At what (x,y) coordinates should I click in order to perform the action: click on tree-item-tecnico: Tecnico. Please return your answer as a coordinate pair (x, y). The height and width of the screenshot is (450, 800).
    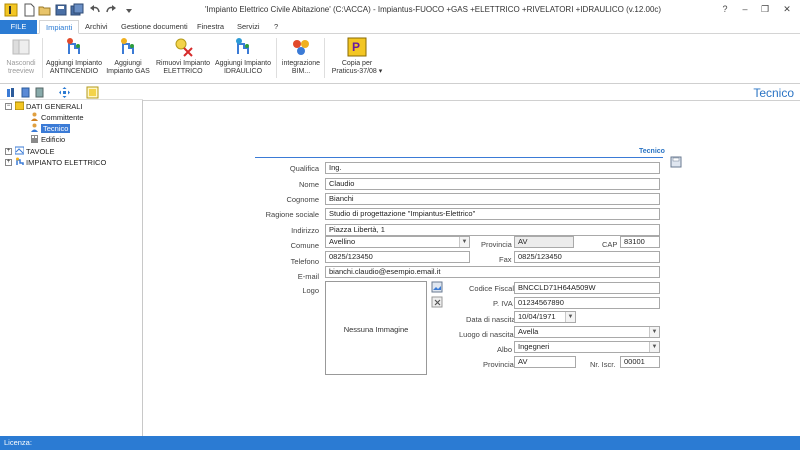
    Looking at the image, I should click on (50, 128).